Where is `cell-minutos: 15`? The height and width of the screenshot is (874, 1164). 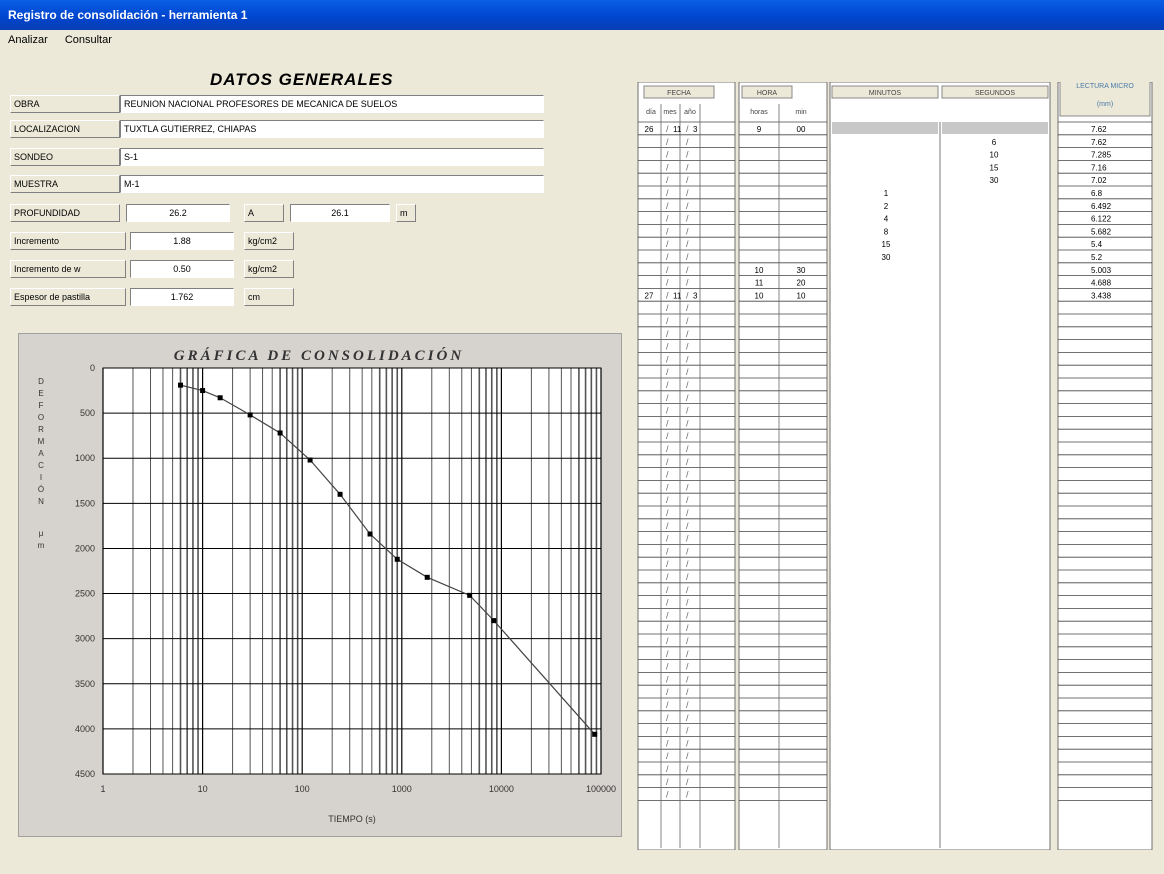
cell-minutos: 15 is located at coordinates (886, 244).